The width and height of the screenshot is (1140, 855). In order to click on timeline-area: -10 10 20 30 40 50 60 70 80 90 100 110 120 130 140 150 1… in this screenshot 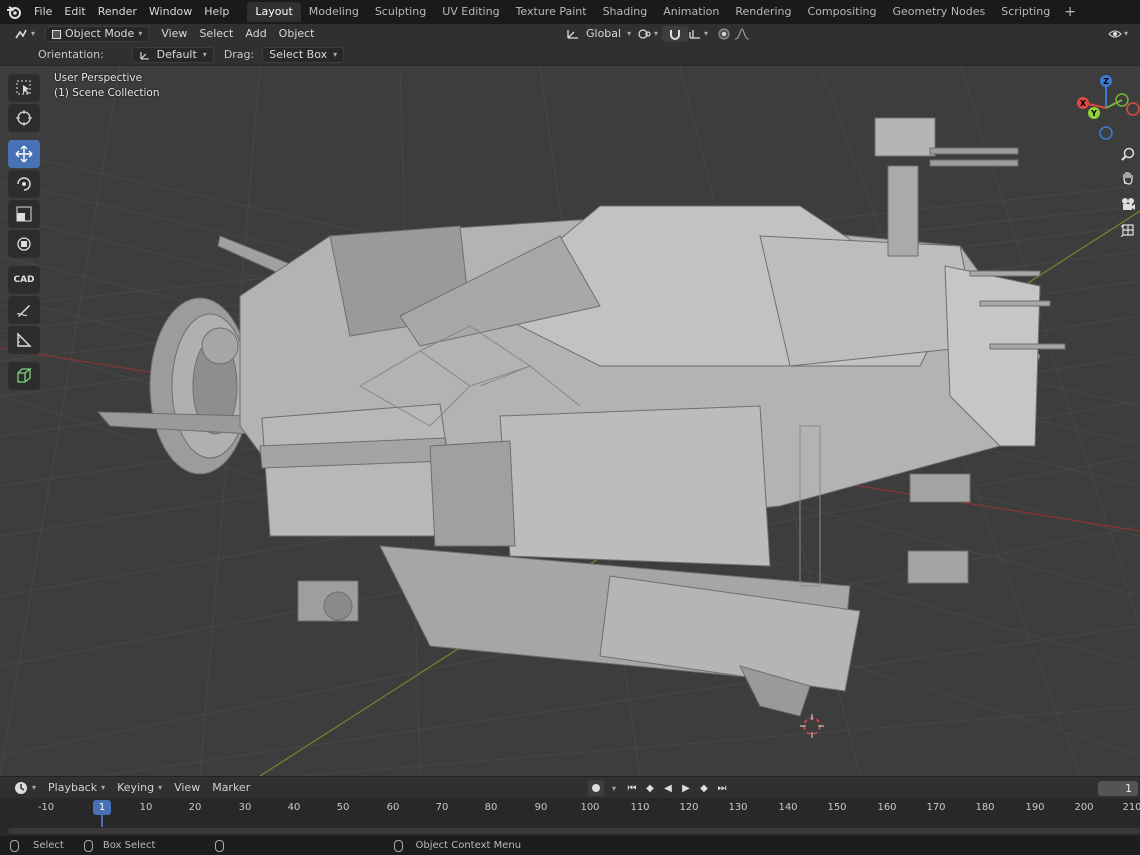, I will do `click(570, 817)`.